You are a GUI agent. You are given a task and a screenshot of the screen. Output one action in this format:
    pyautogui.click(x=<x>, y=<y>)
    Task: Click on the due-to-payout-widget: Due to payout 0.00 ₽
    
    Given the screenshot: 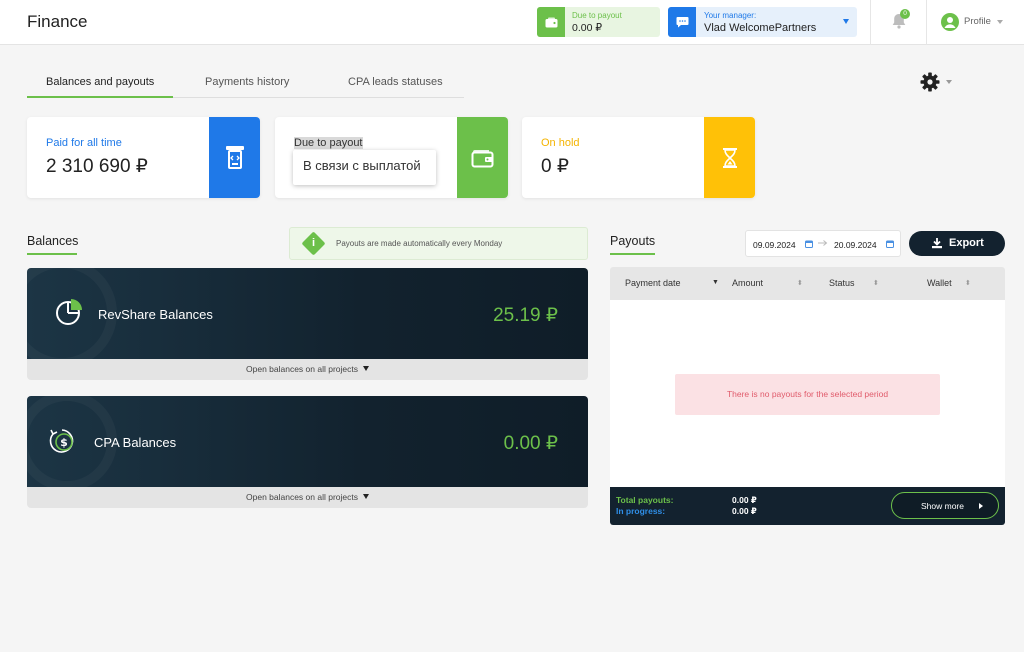 What is the action you would take?
    pyautogui.click(x=598, y=22)
    